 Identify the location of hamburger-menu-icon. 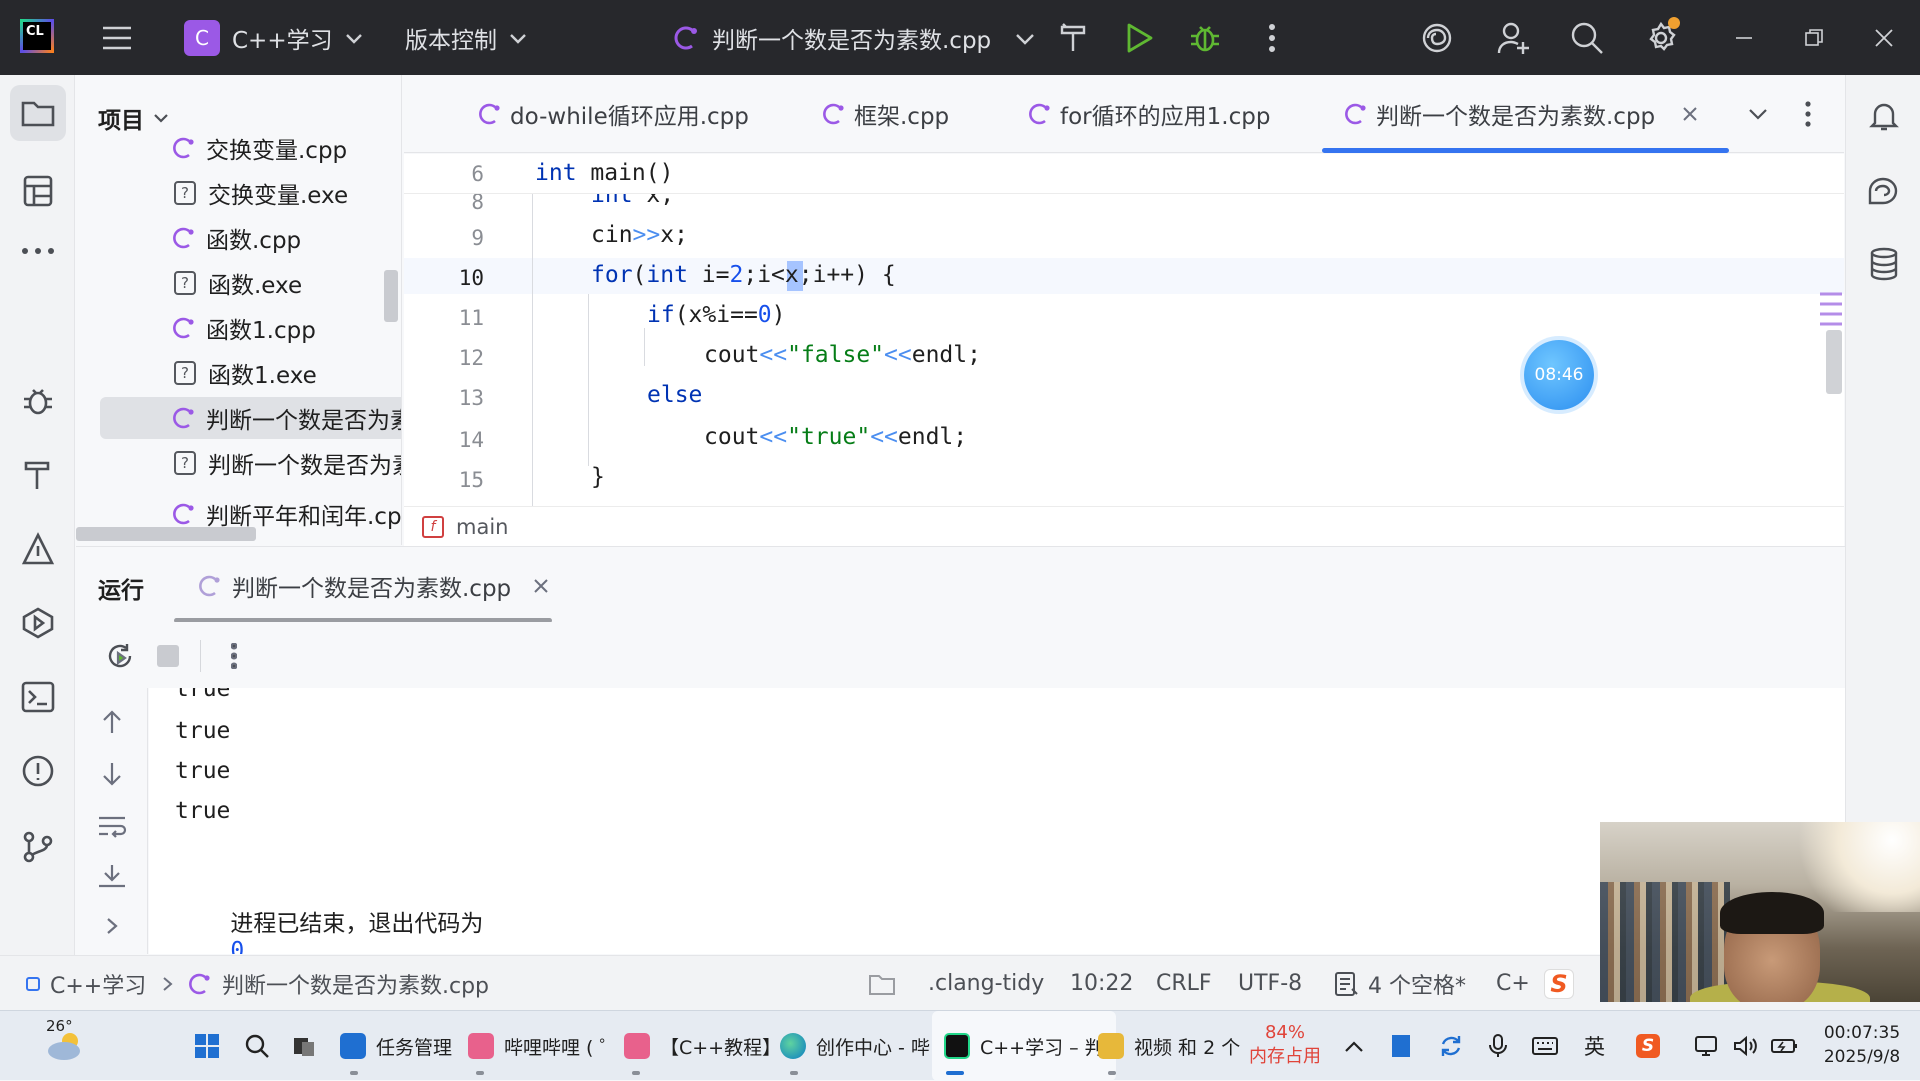
(117, 37).